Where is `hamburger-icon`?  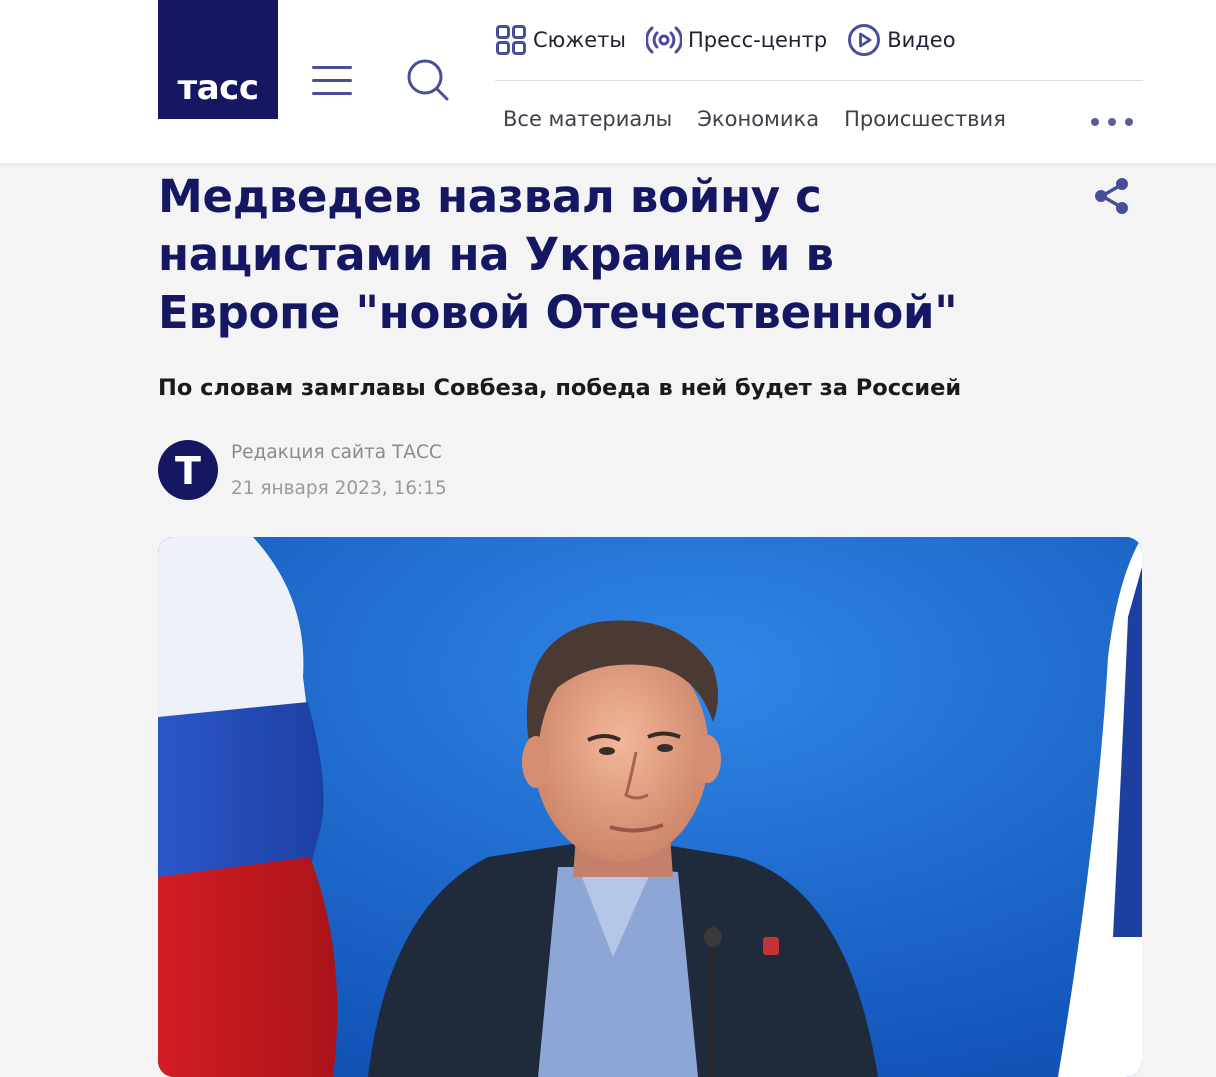
hamburger-icon is located at coordinates (332, 80).